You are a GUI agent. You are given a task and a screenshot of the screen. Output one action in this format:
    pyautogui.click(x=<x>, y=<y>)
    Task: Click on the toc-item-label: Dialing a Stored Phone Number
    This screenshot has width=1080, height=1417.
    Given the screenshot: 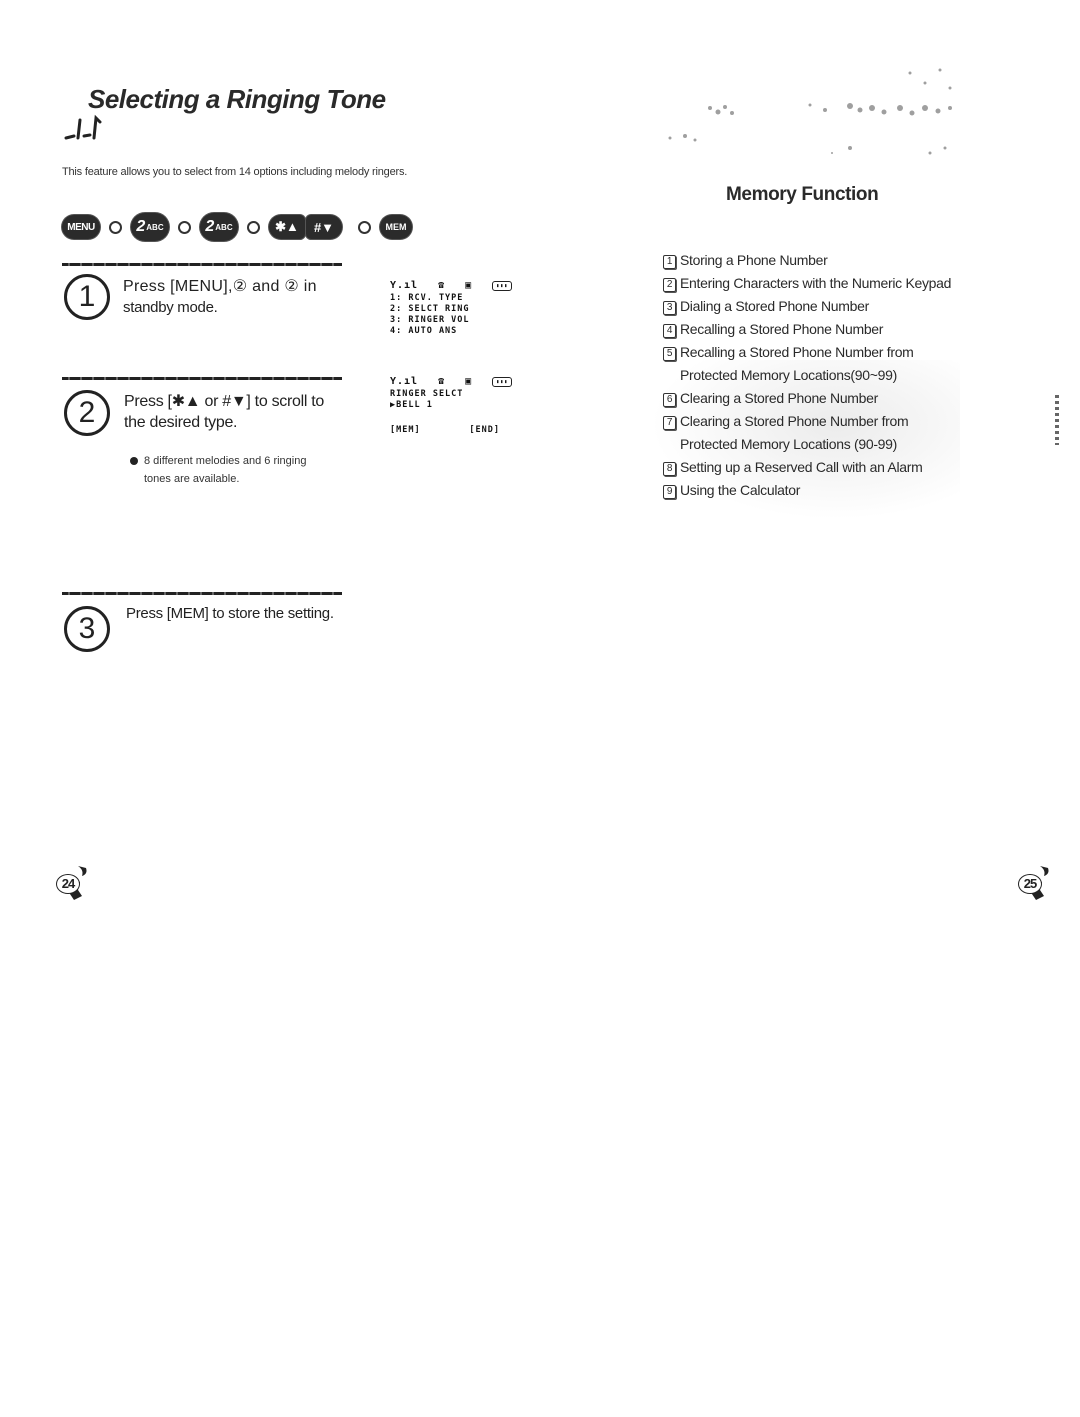 What is the action you would take?
    pyautogui.click(x=774, y=306)
    